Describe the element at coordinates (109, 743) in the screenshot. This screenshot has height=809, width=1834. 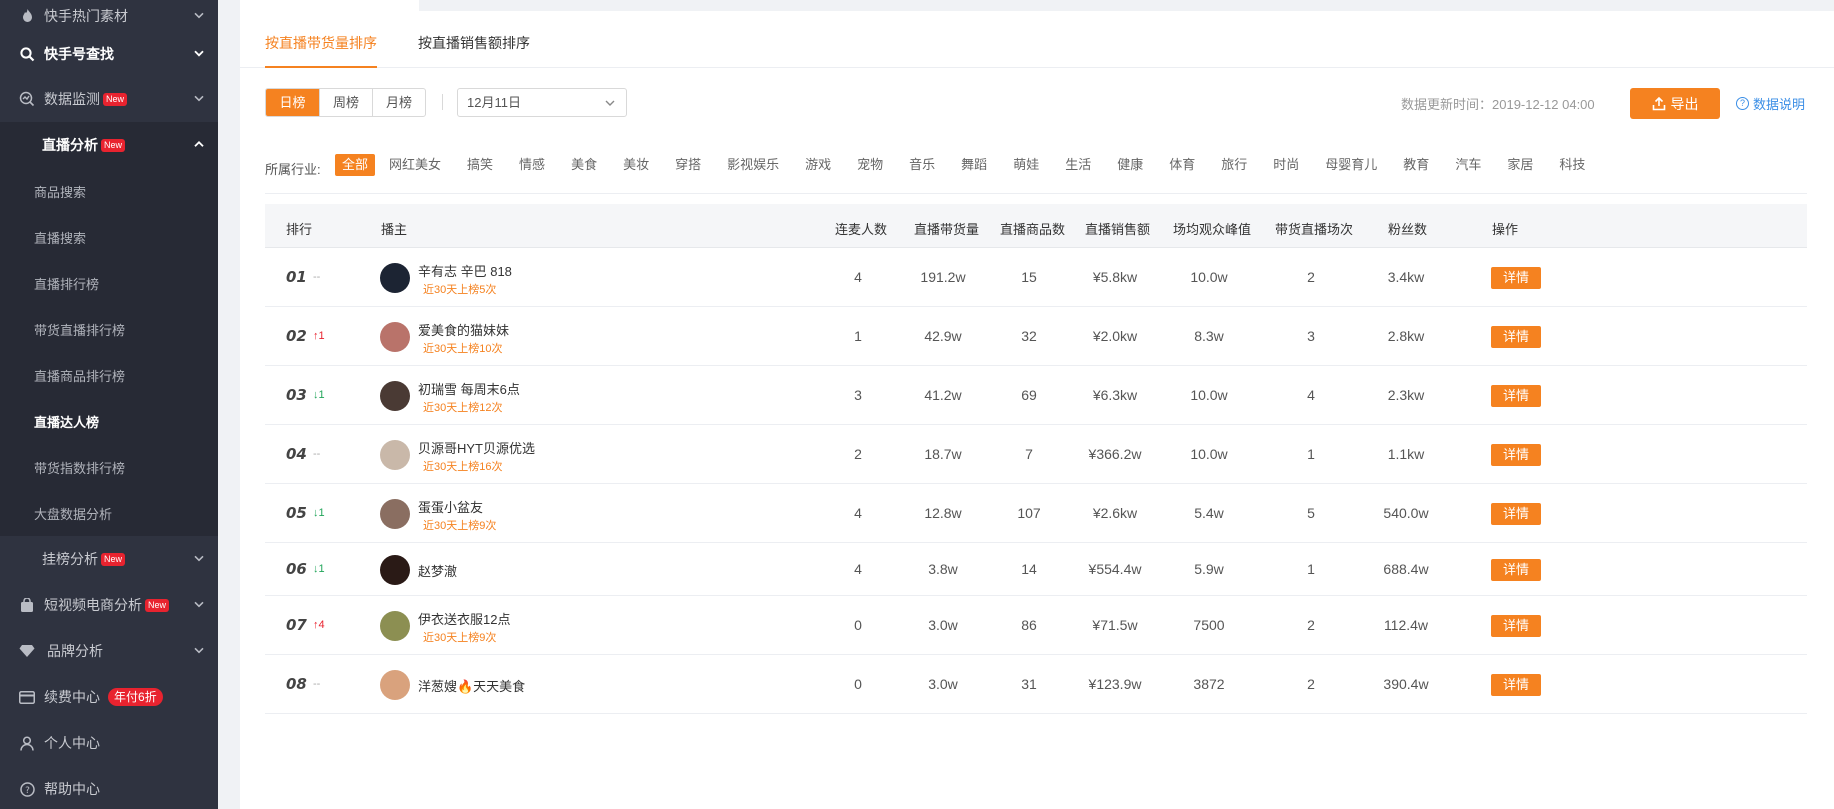
I see `sidebar-item-profile: 个人中心` at that location.